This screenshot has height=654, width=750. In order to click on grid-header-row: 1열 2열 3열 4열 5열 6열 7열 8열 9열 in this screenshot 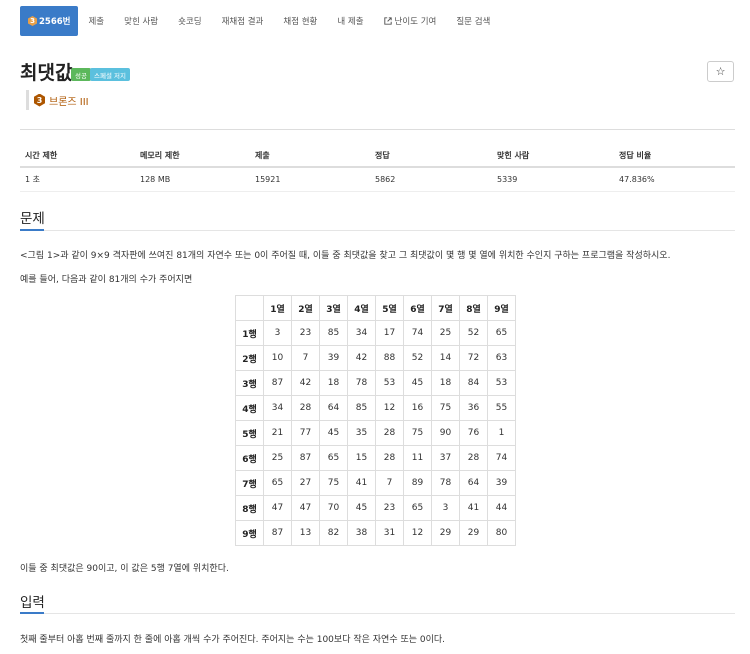, I will do `click(375, 308)`.